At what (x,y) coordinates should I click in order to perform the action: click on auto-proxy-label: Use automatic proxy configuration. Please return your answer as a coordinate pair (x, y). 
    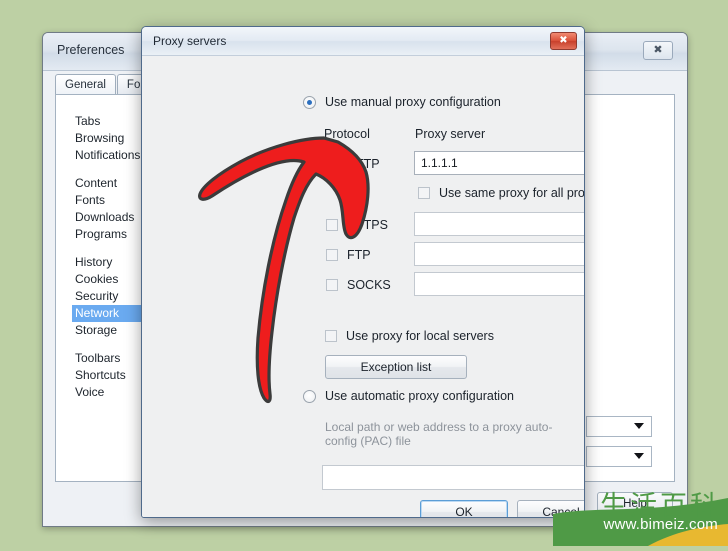
    Looking at the image, I should click on (419, 396).